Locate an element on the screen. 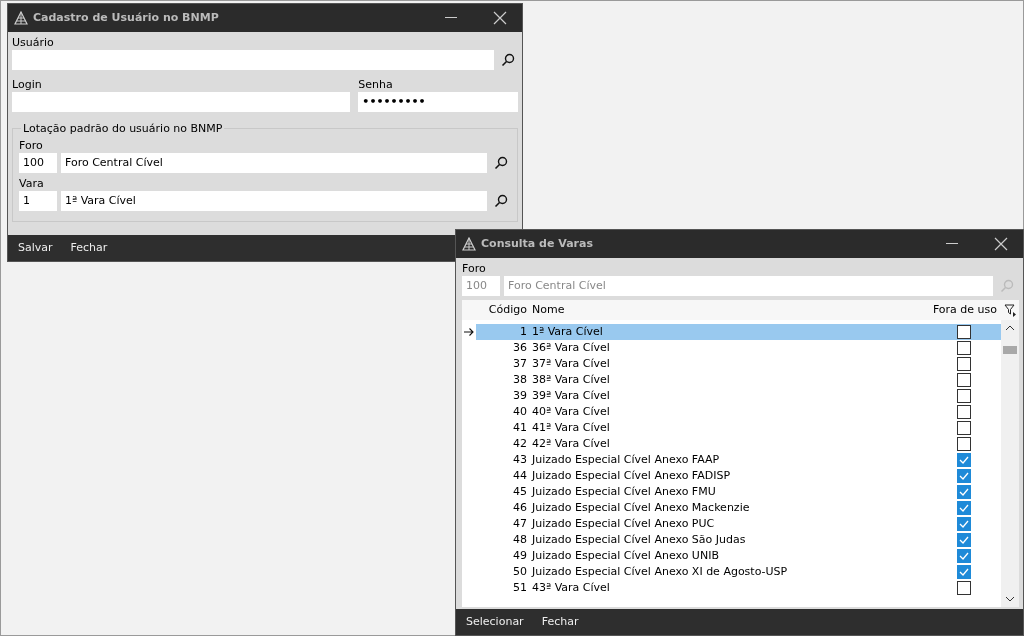  scroll-thumb is located at coordinates (1010, 350).